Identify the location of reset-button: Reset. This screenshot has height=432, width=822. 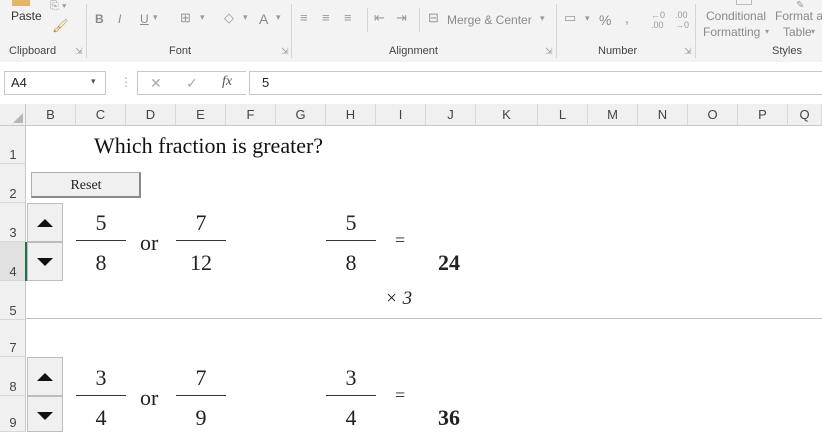
(86, 185).